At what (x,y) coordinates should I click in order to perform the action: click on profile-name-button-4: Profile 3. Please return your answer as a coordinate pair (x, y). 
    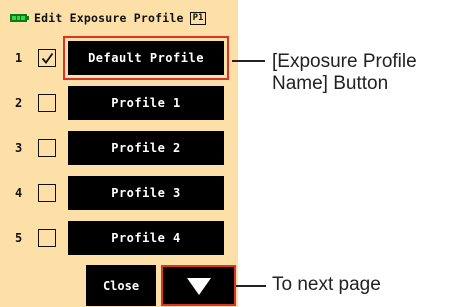
    Looking at the image, I should click on (146, 193).